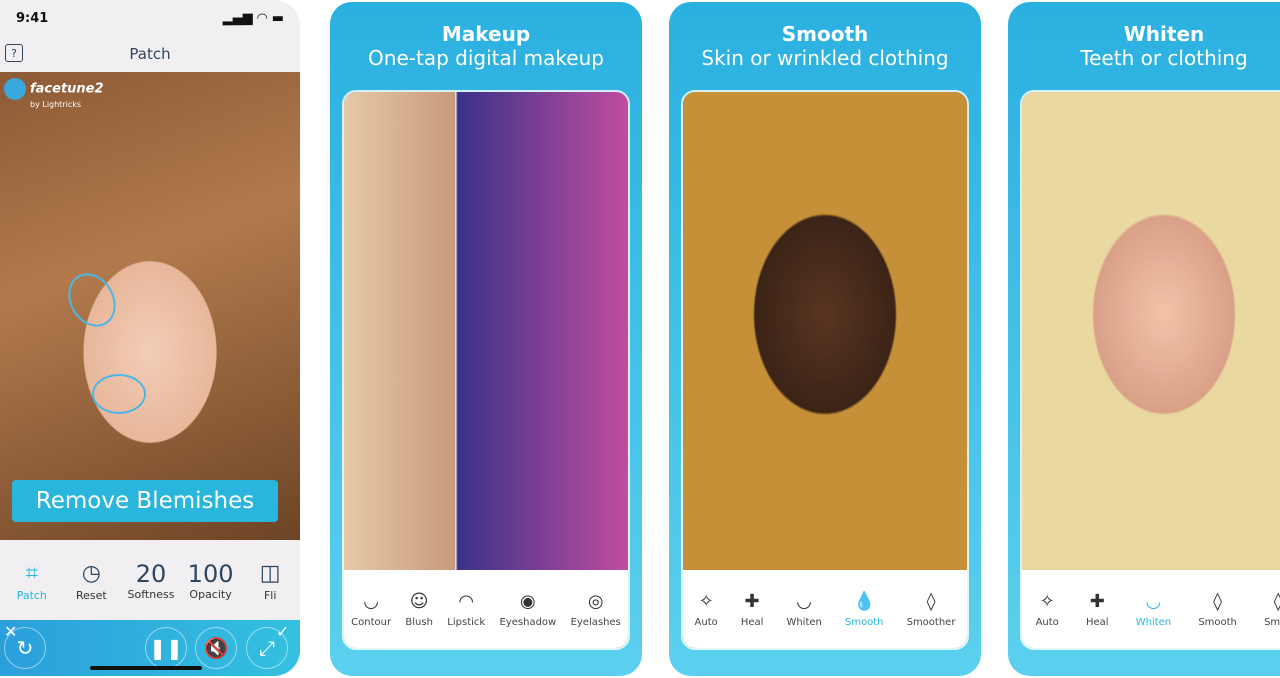  What do you see at coordinates (253, 18) in the screenshot?
I see `status-icons: ▂▄▆ ◠ ▬` at bounding box center [253, 18].